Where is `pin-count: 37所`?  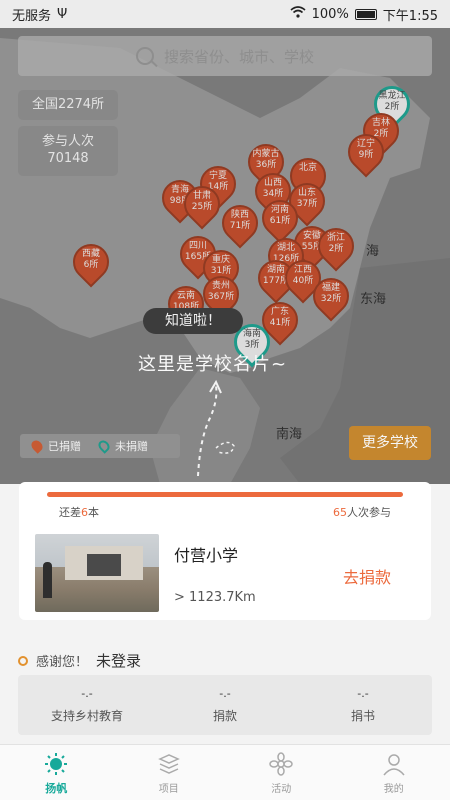
pin-count: 37所 is located at coordinates (307, 204).